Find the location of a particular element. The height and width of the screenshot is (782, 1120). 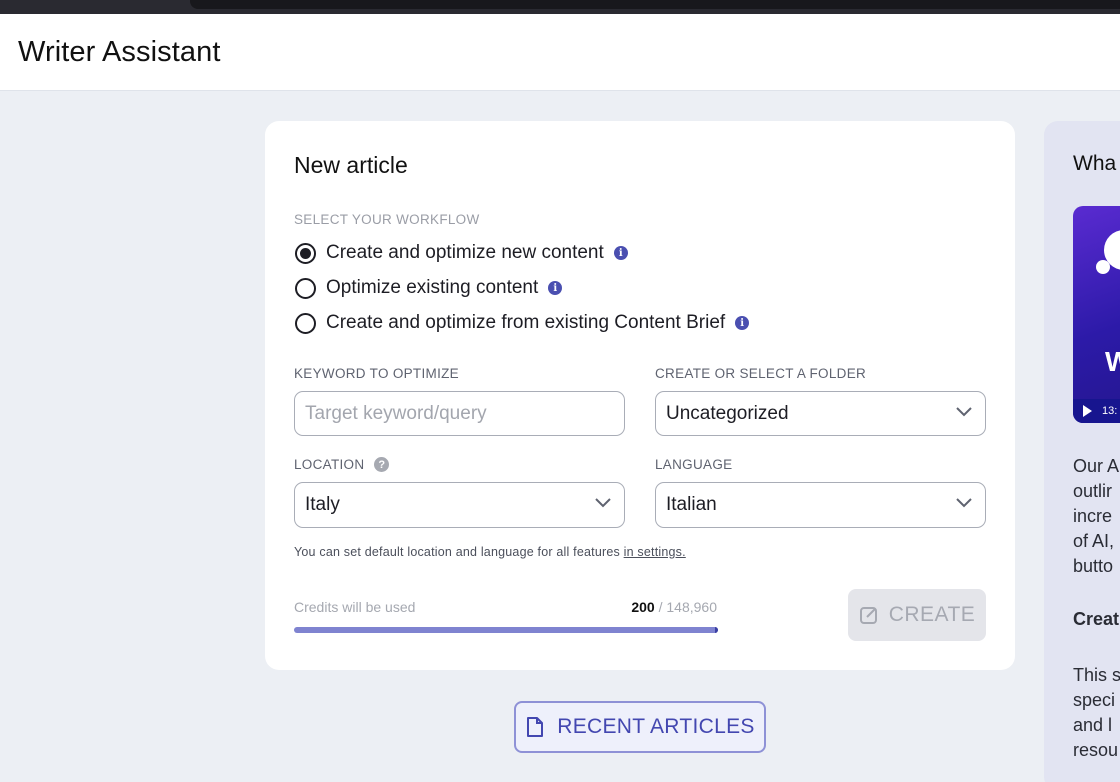

workflow-option-optimize-existing: Optimize existing content i is located at coordinates (429, 288).